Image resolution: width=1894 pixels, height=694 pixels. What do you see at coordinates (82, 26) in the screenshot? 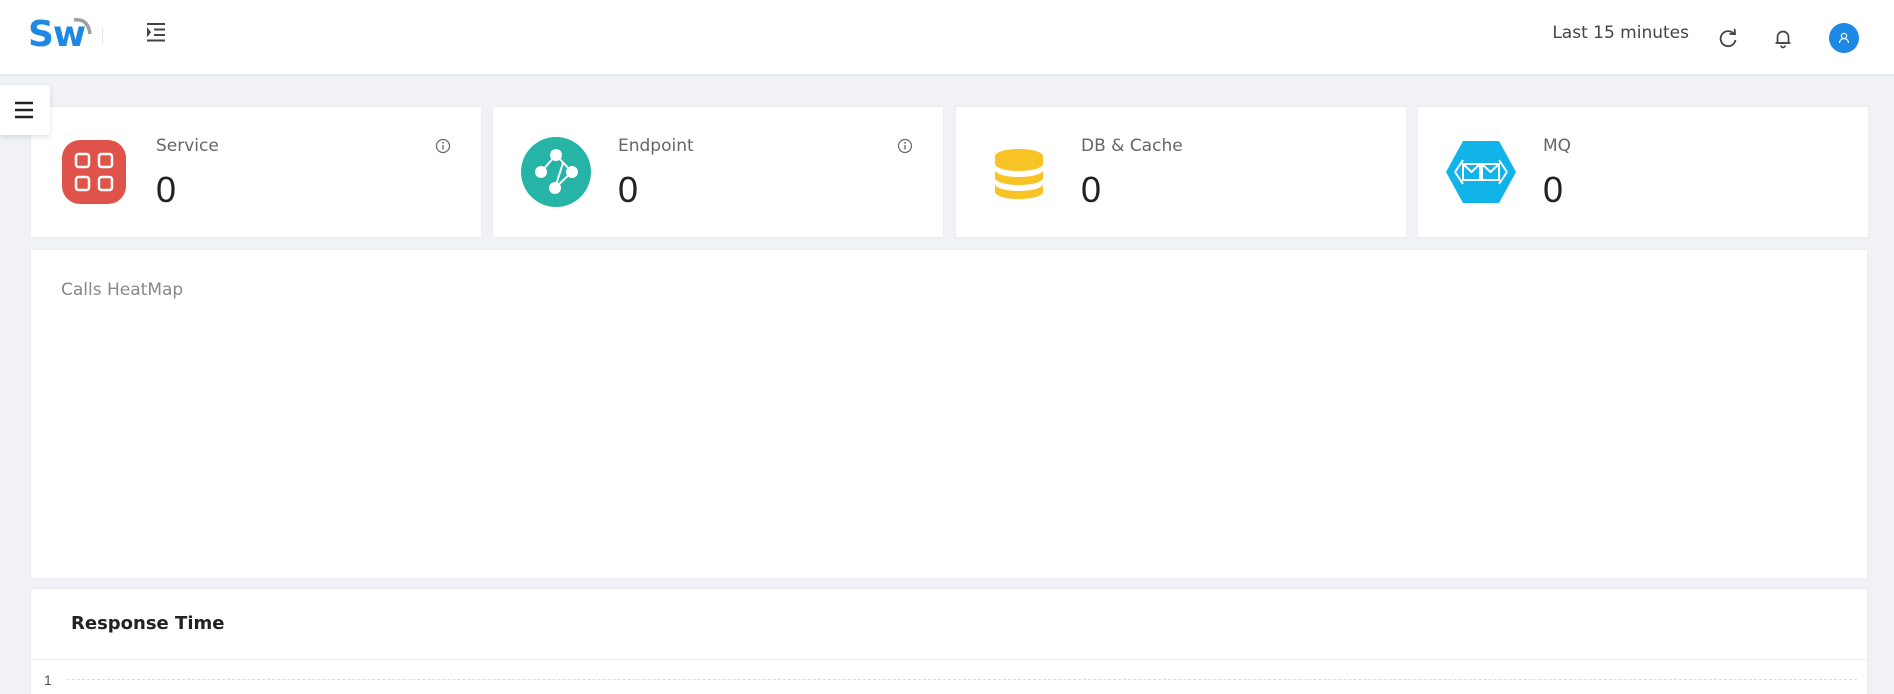
I see `logo-swoosh-icon` at bounding box center [82, 26].